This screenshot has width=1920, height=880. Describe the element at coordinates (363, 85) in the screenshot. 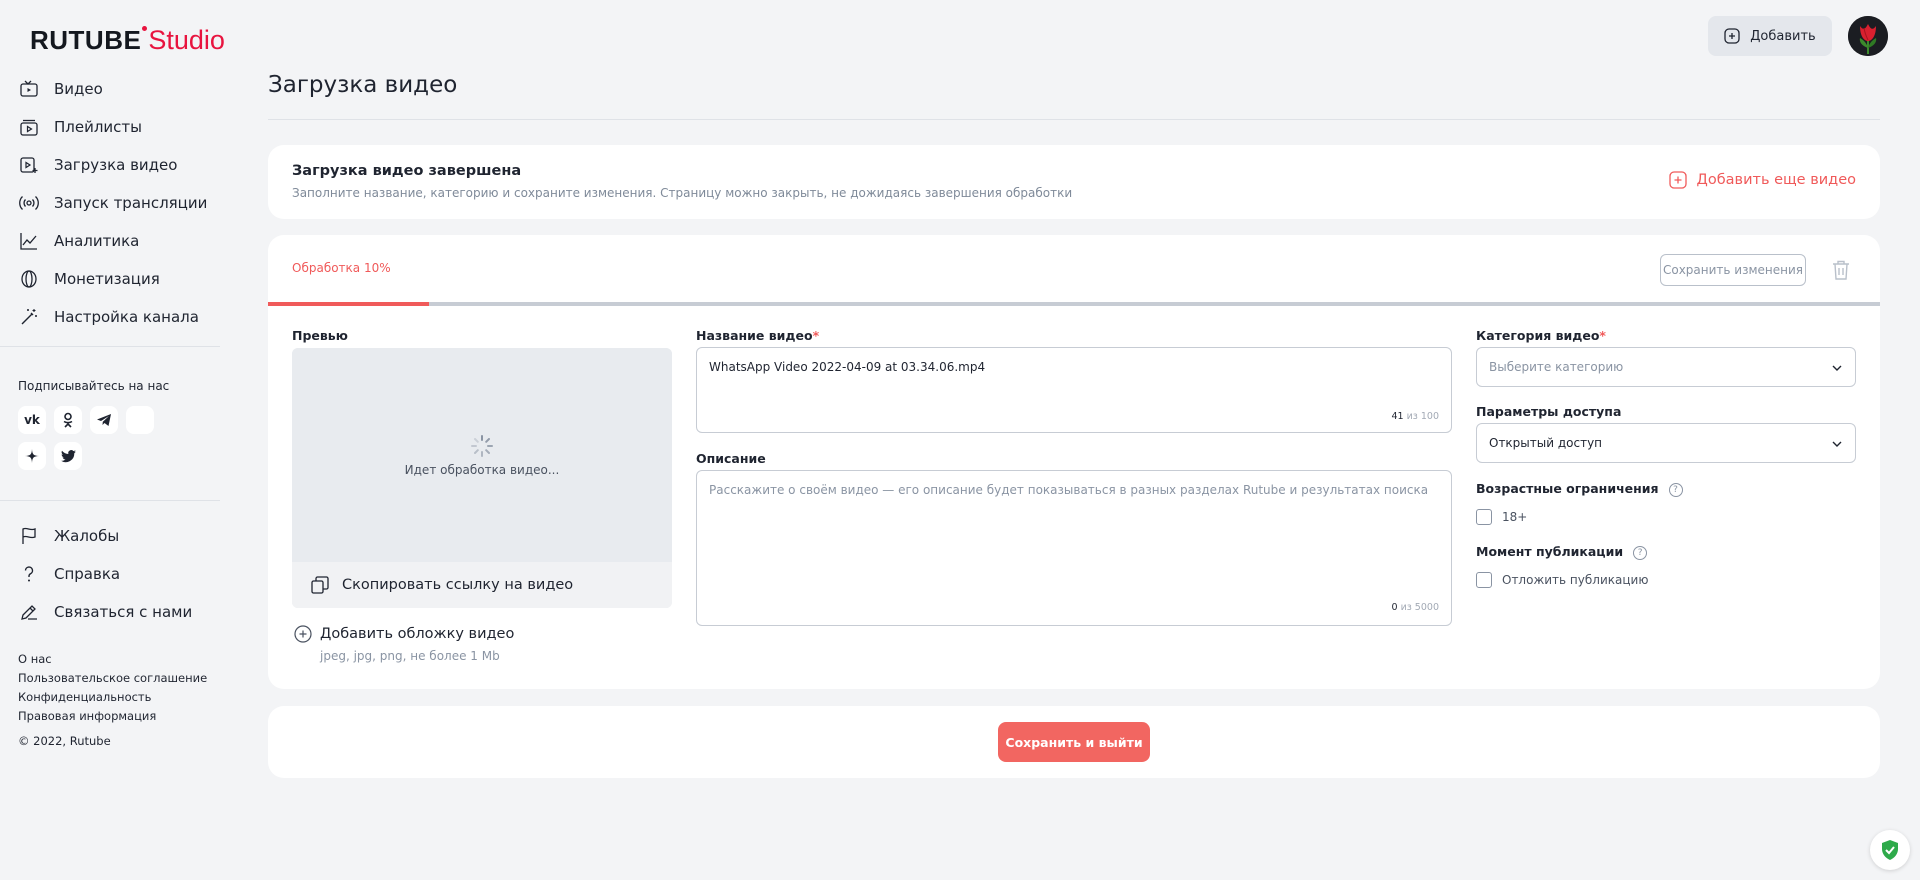

I see `page-title: Загрузка видео` at that location.